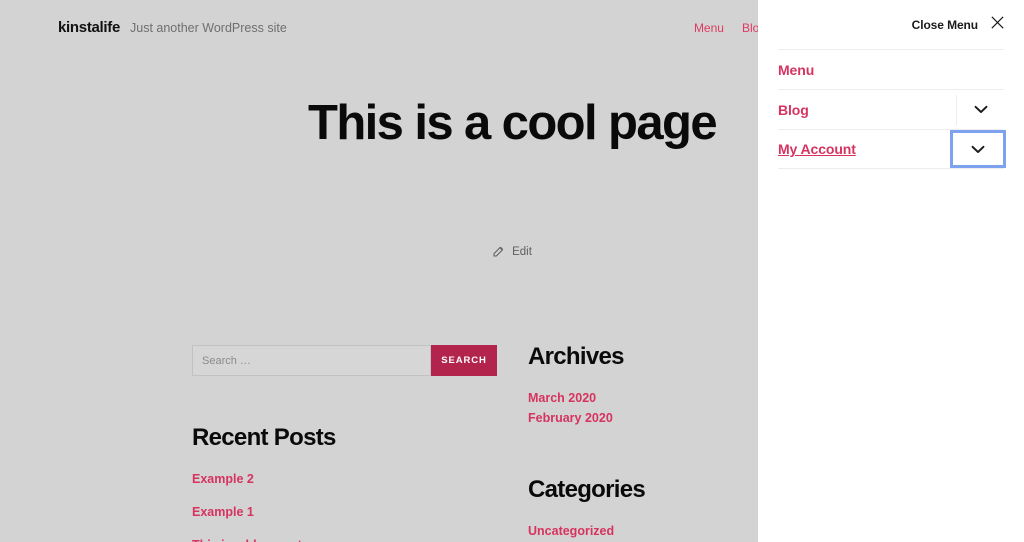  I want to click on archive-link-march-2020: March 2020, so click(562, 398).